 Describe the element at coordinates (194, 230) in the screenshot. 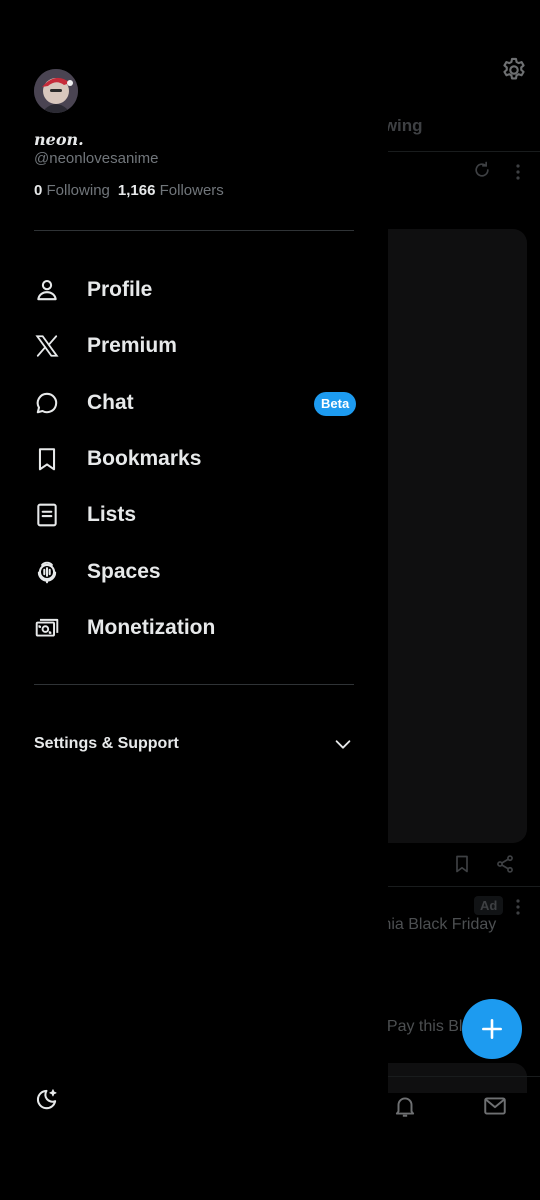

I see `profile-divider` at that location.